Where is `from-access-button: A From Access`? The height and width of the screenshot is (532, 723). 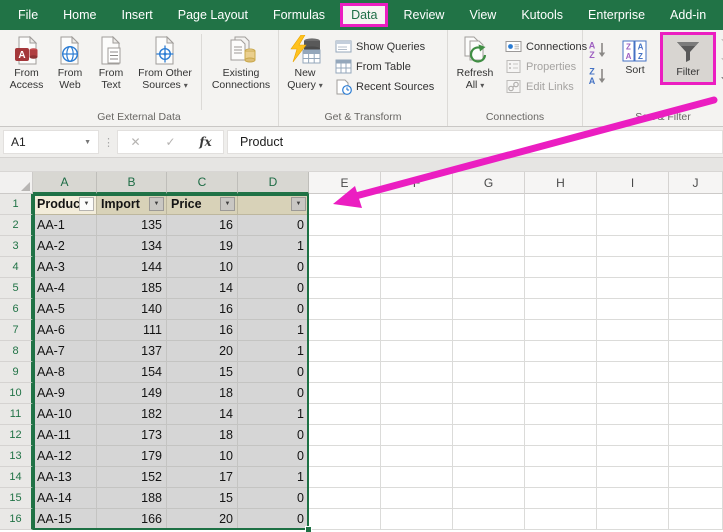
from-access-button: A From Access is located at coordinates (26, 62).